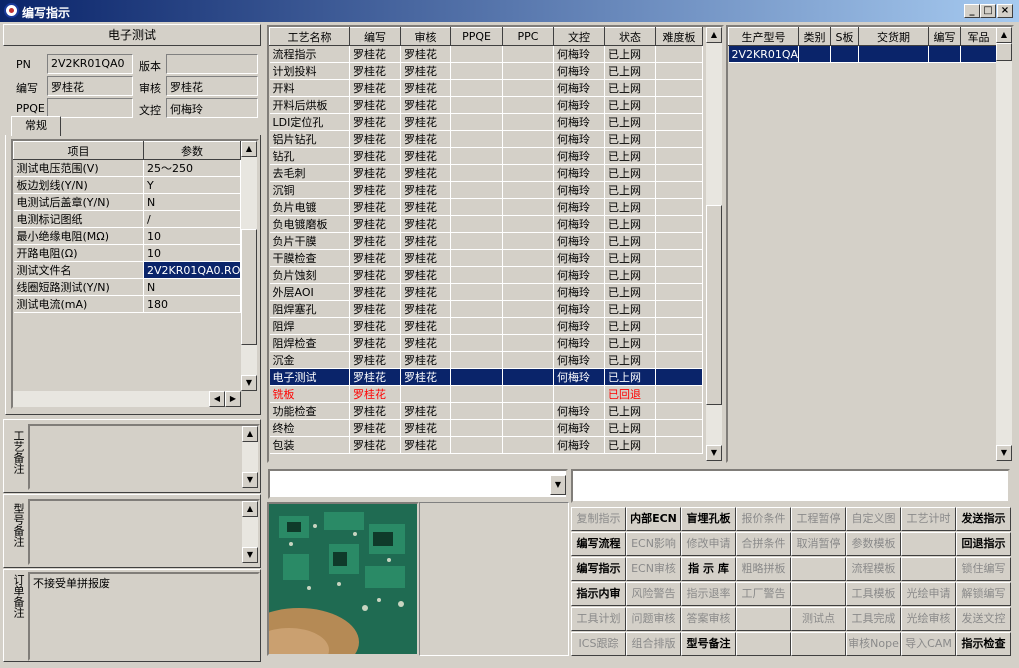  I want to click on action-button: 粗略拼板, so click(763, 569).